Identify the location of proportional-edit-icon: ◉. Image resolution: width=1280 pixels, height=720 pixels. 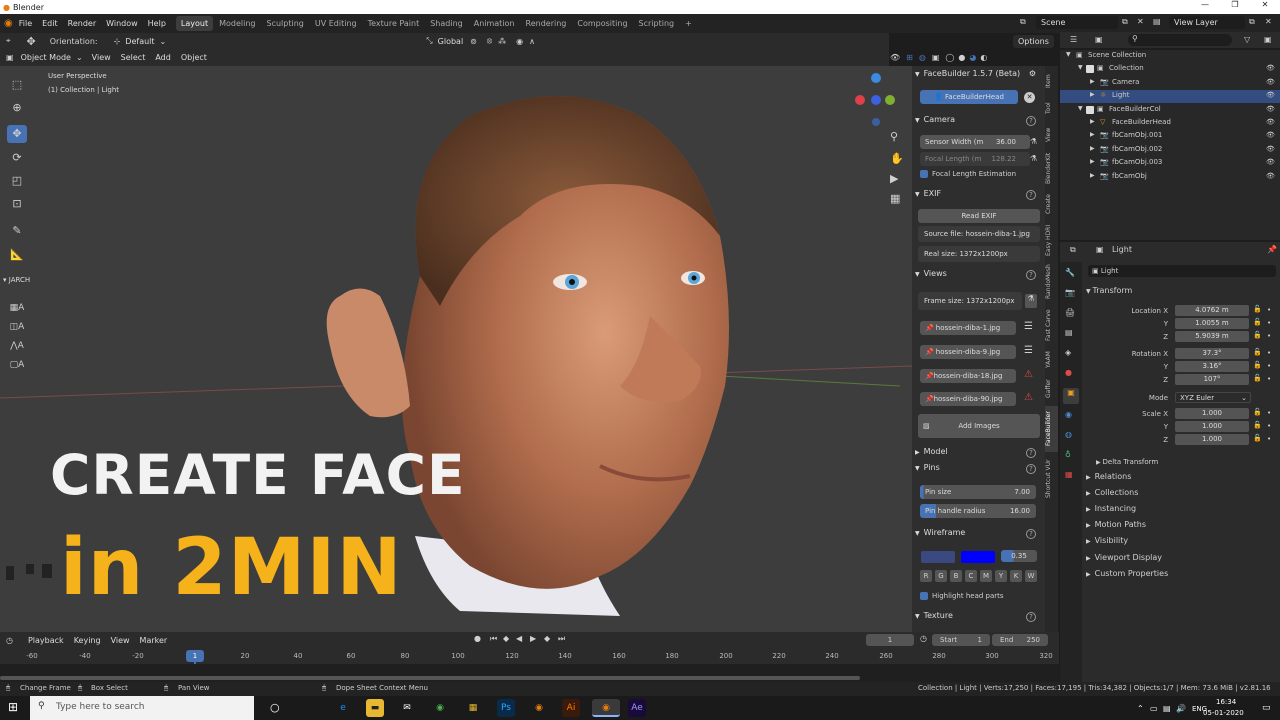
(519, 41).